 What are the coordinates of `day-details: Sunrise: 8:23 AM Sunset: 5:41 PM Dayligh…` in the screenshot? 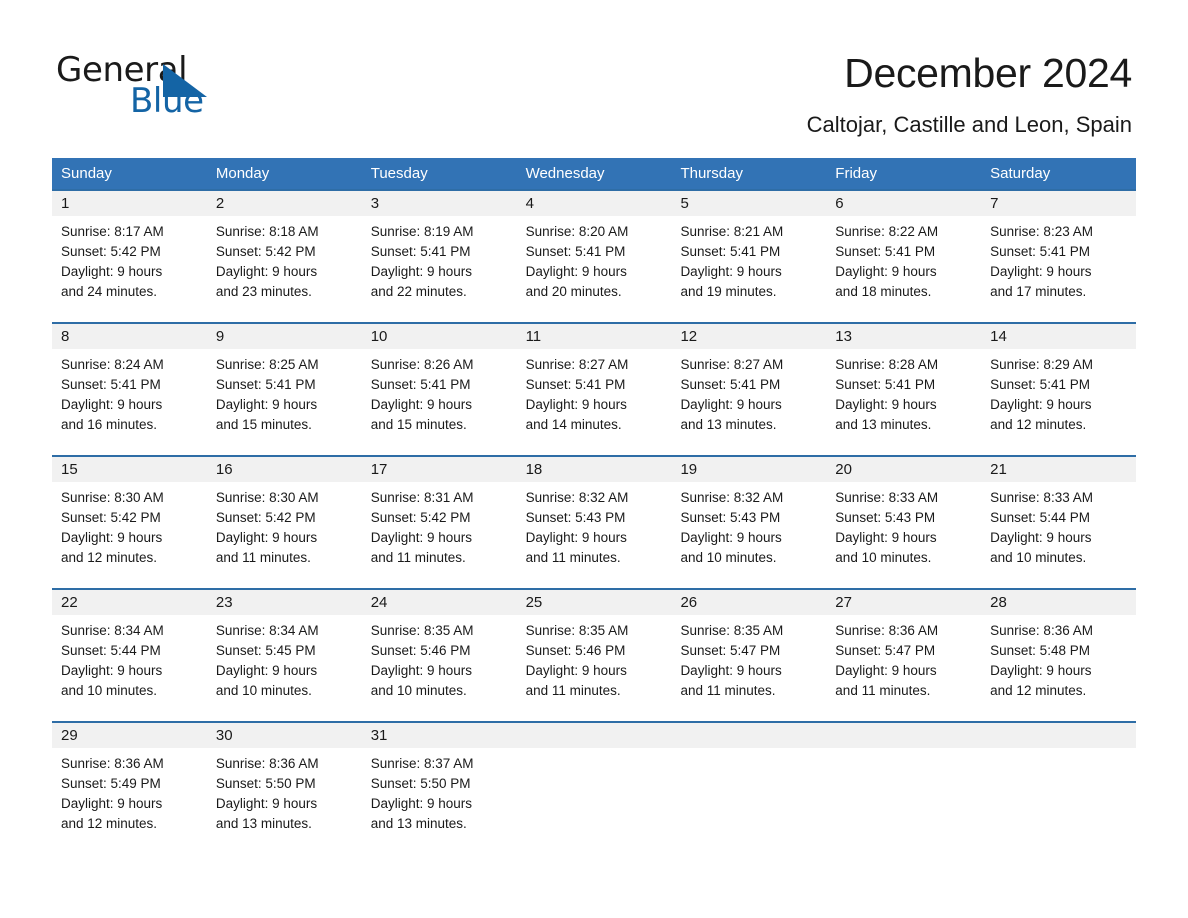 It's located at (1058, 259).